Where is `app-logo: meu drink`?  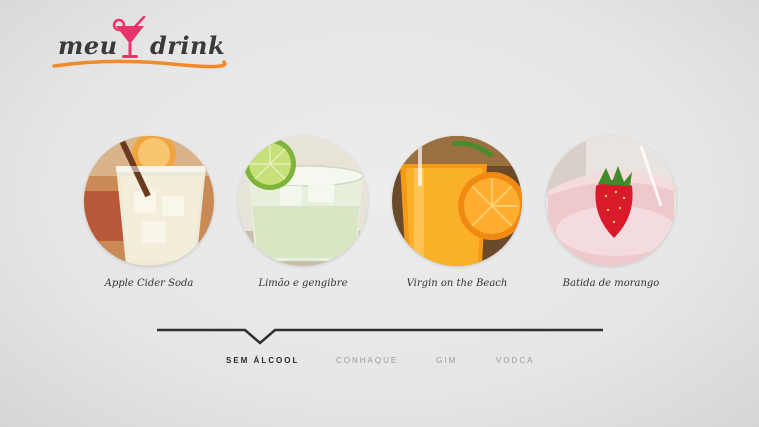
app-logo: meu drink is located at coordinates (139, 44).